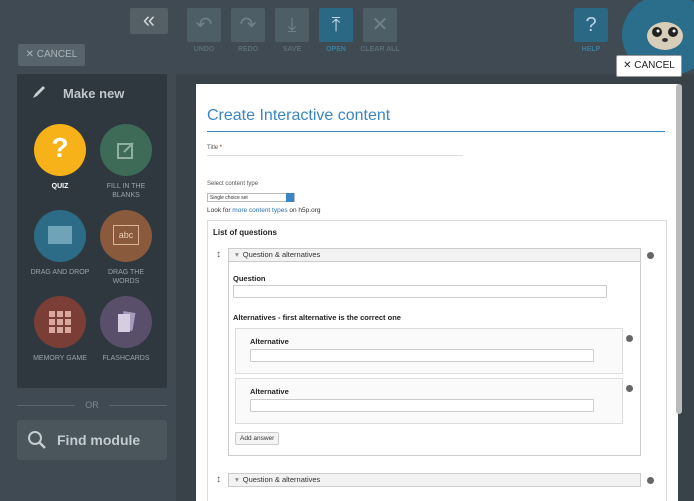 This screenshot has height=501, width=694. Describe the element at coordinates (436, 131) in the screenshot. I see `title-divider` at that location.